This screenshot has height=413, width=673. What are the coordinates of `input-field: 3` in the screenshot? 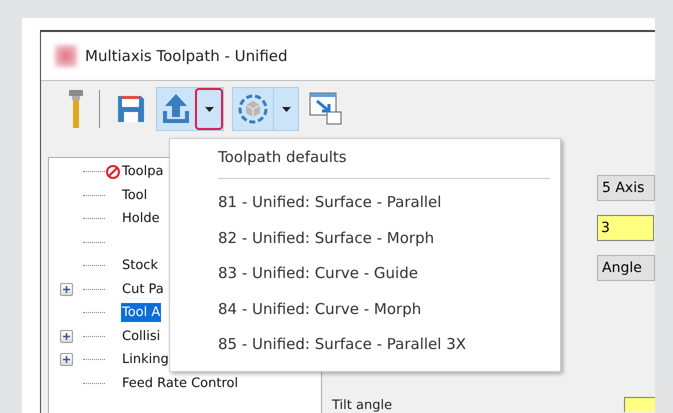 It's located at (625, 228).